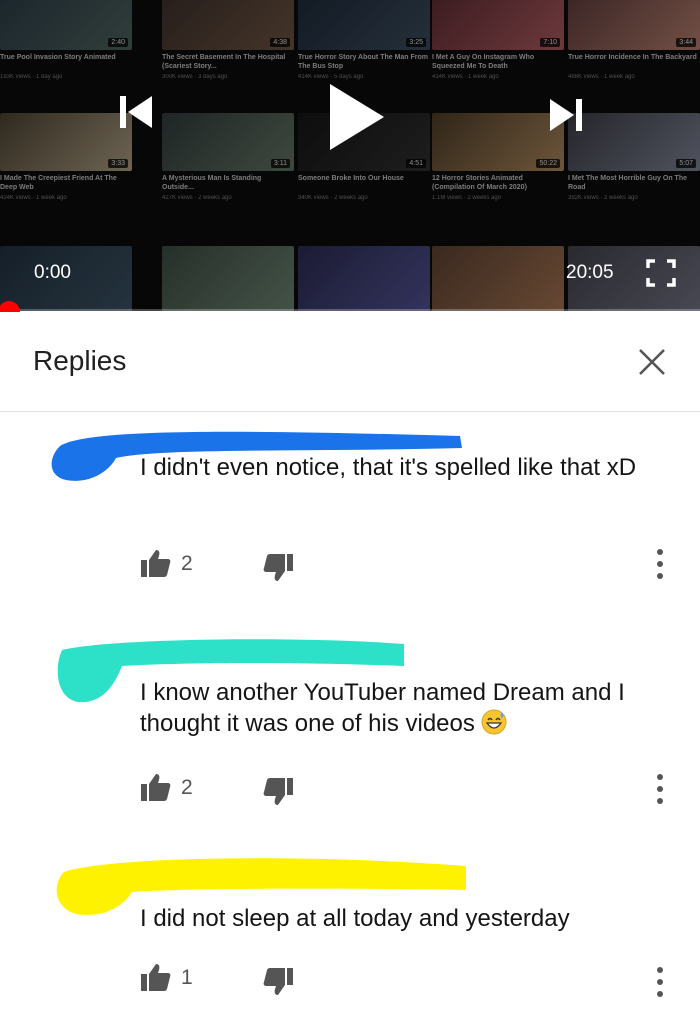 The image size is (700, 1016). I want to click on replies-header: Replies, so click(350, 362).